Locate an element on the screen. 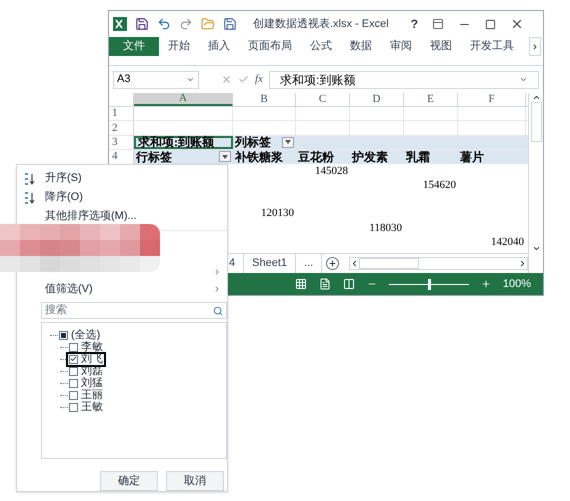  column-header: C is located at coordinates (323, 99).